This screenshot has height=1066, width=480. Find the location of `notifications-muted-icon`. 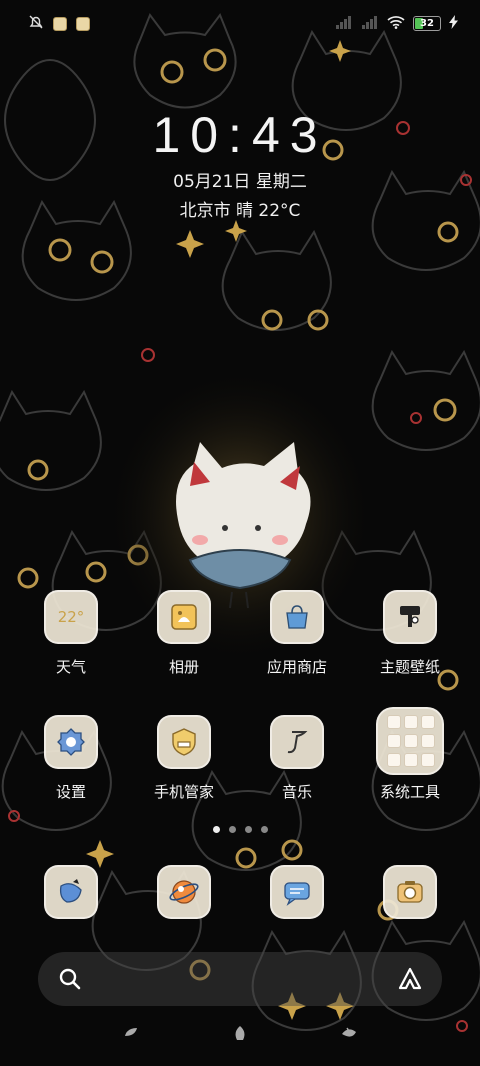

notifications-muted-icon is located at coordinates (36, 24).